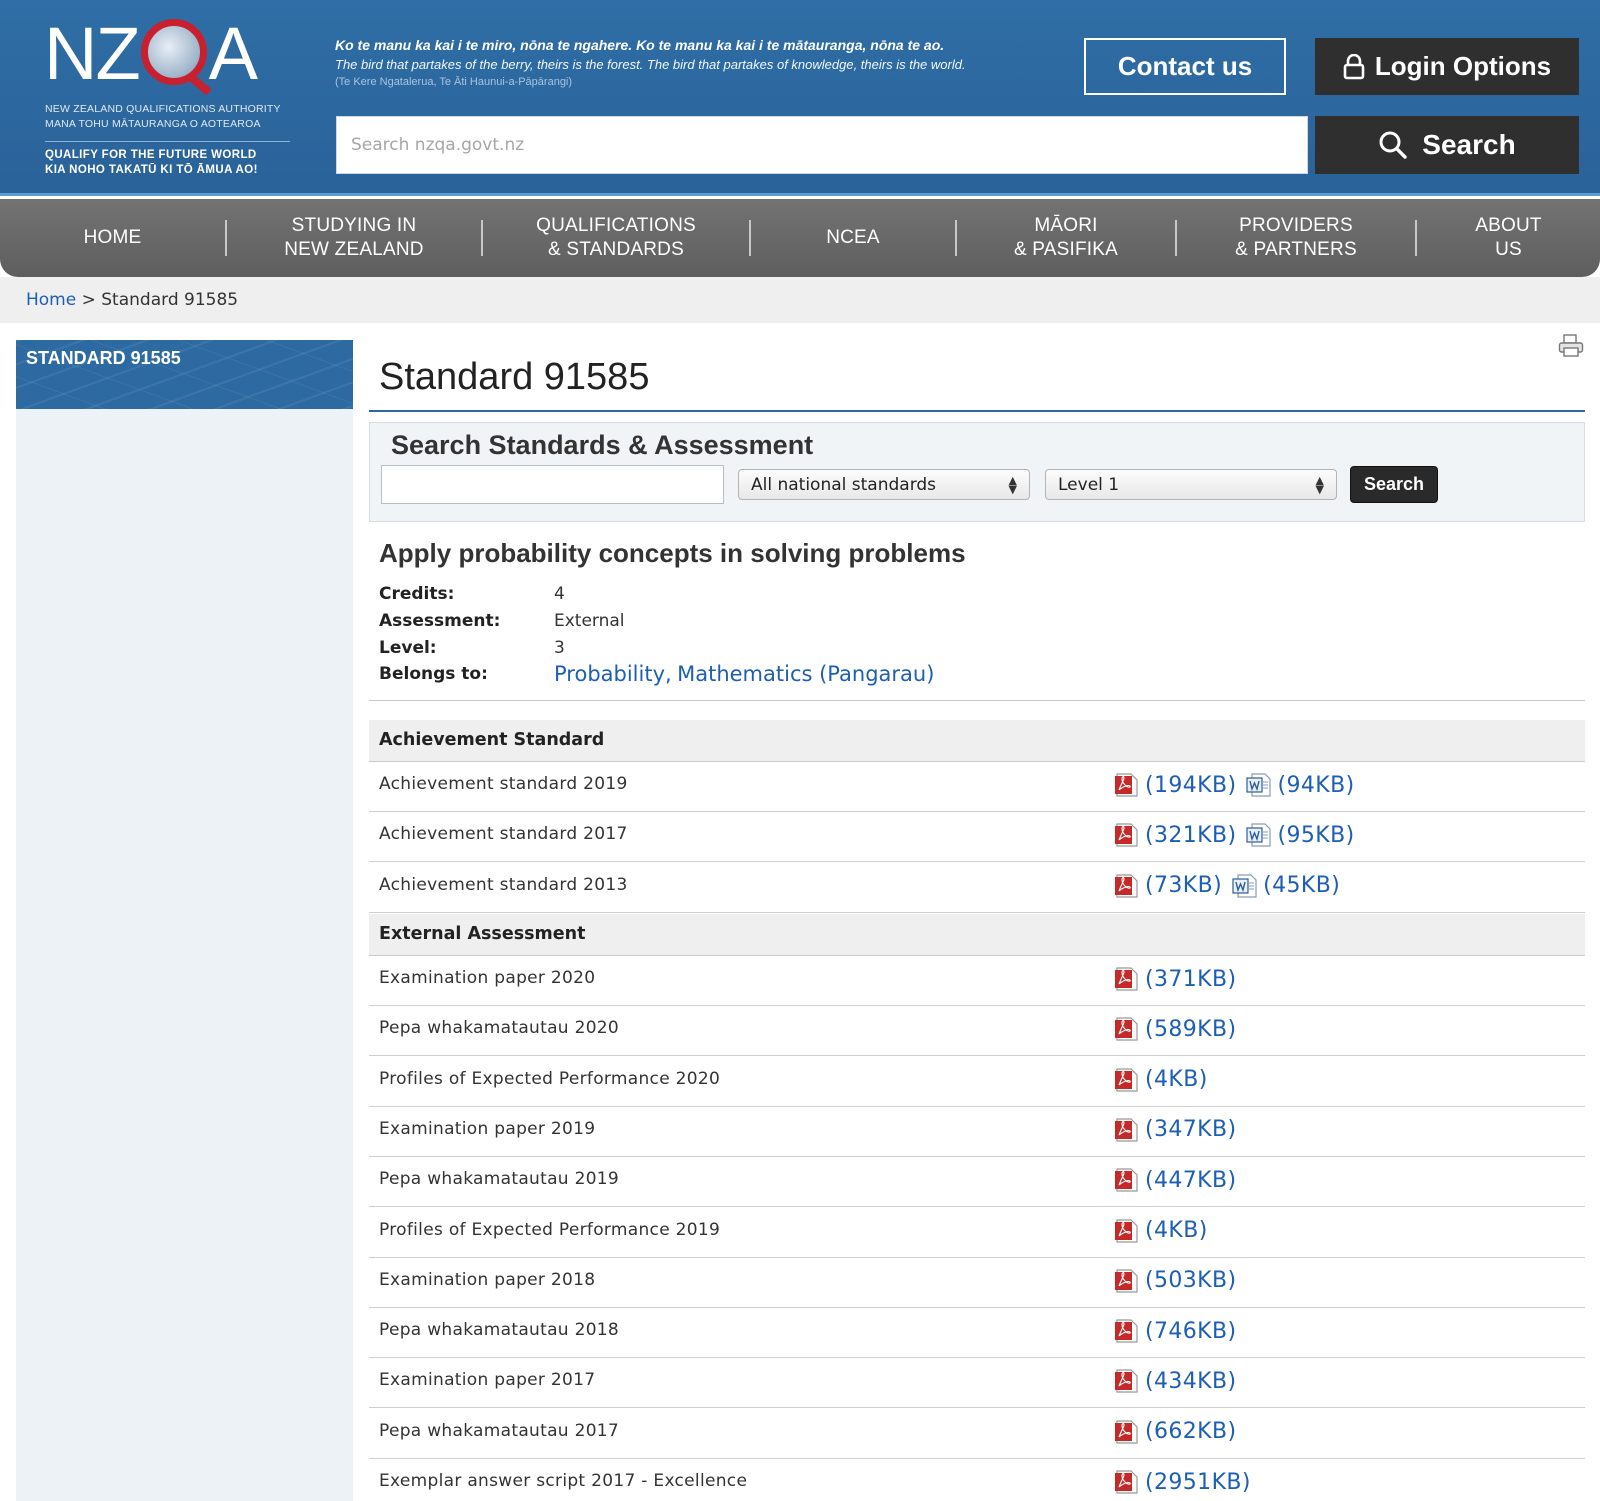  I want to click on pdf-download-link: (662KB), so click(1190, 1431).